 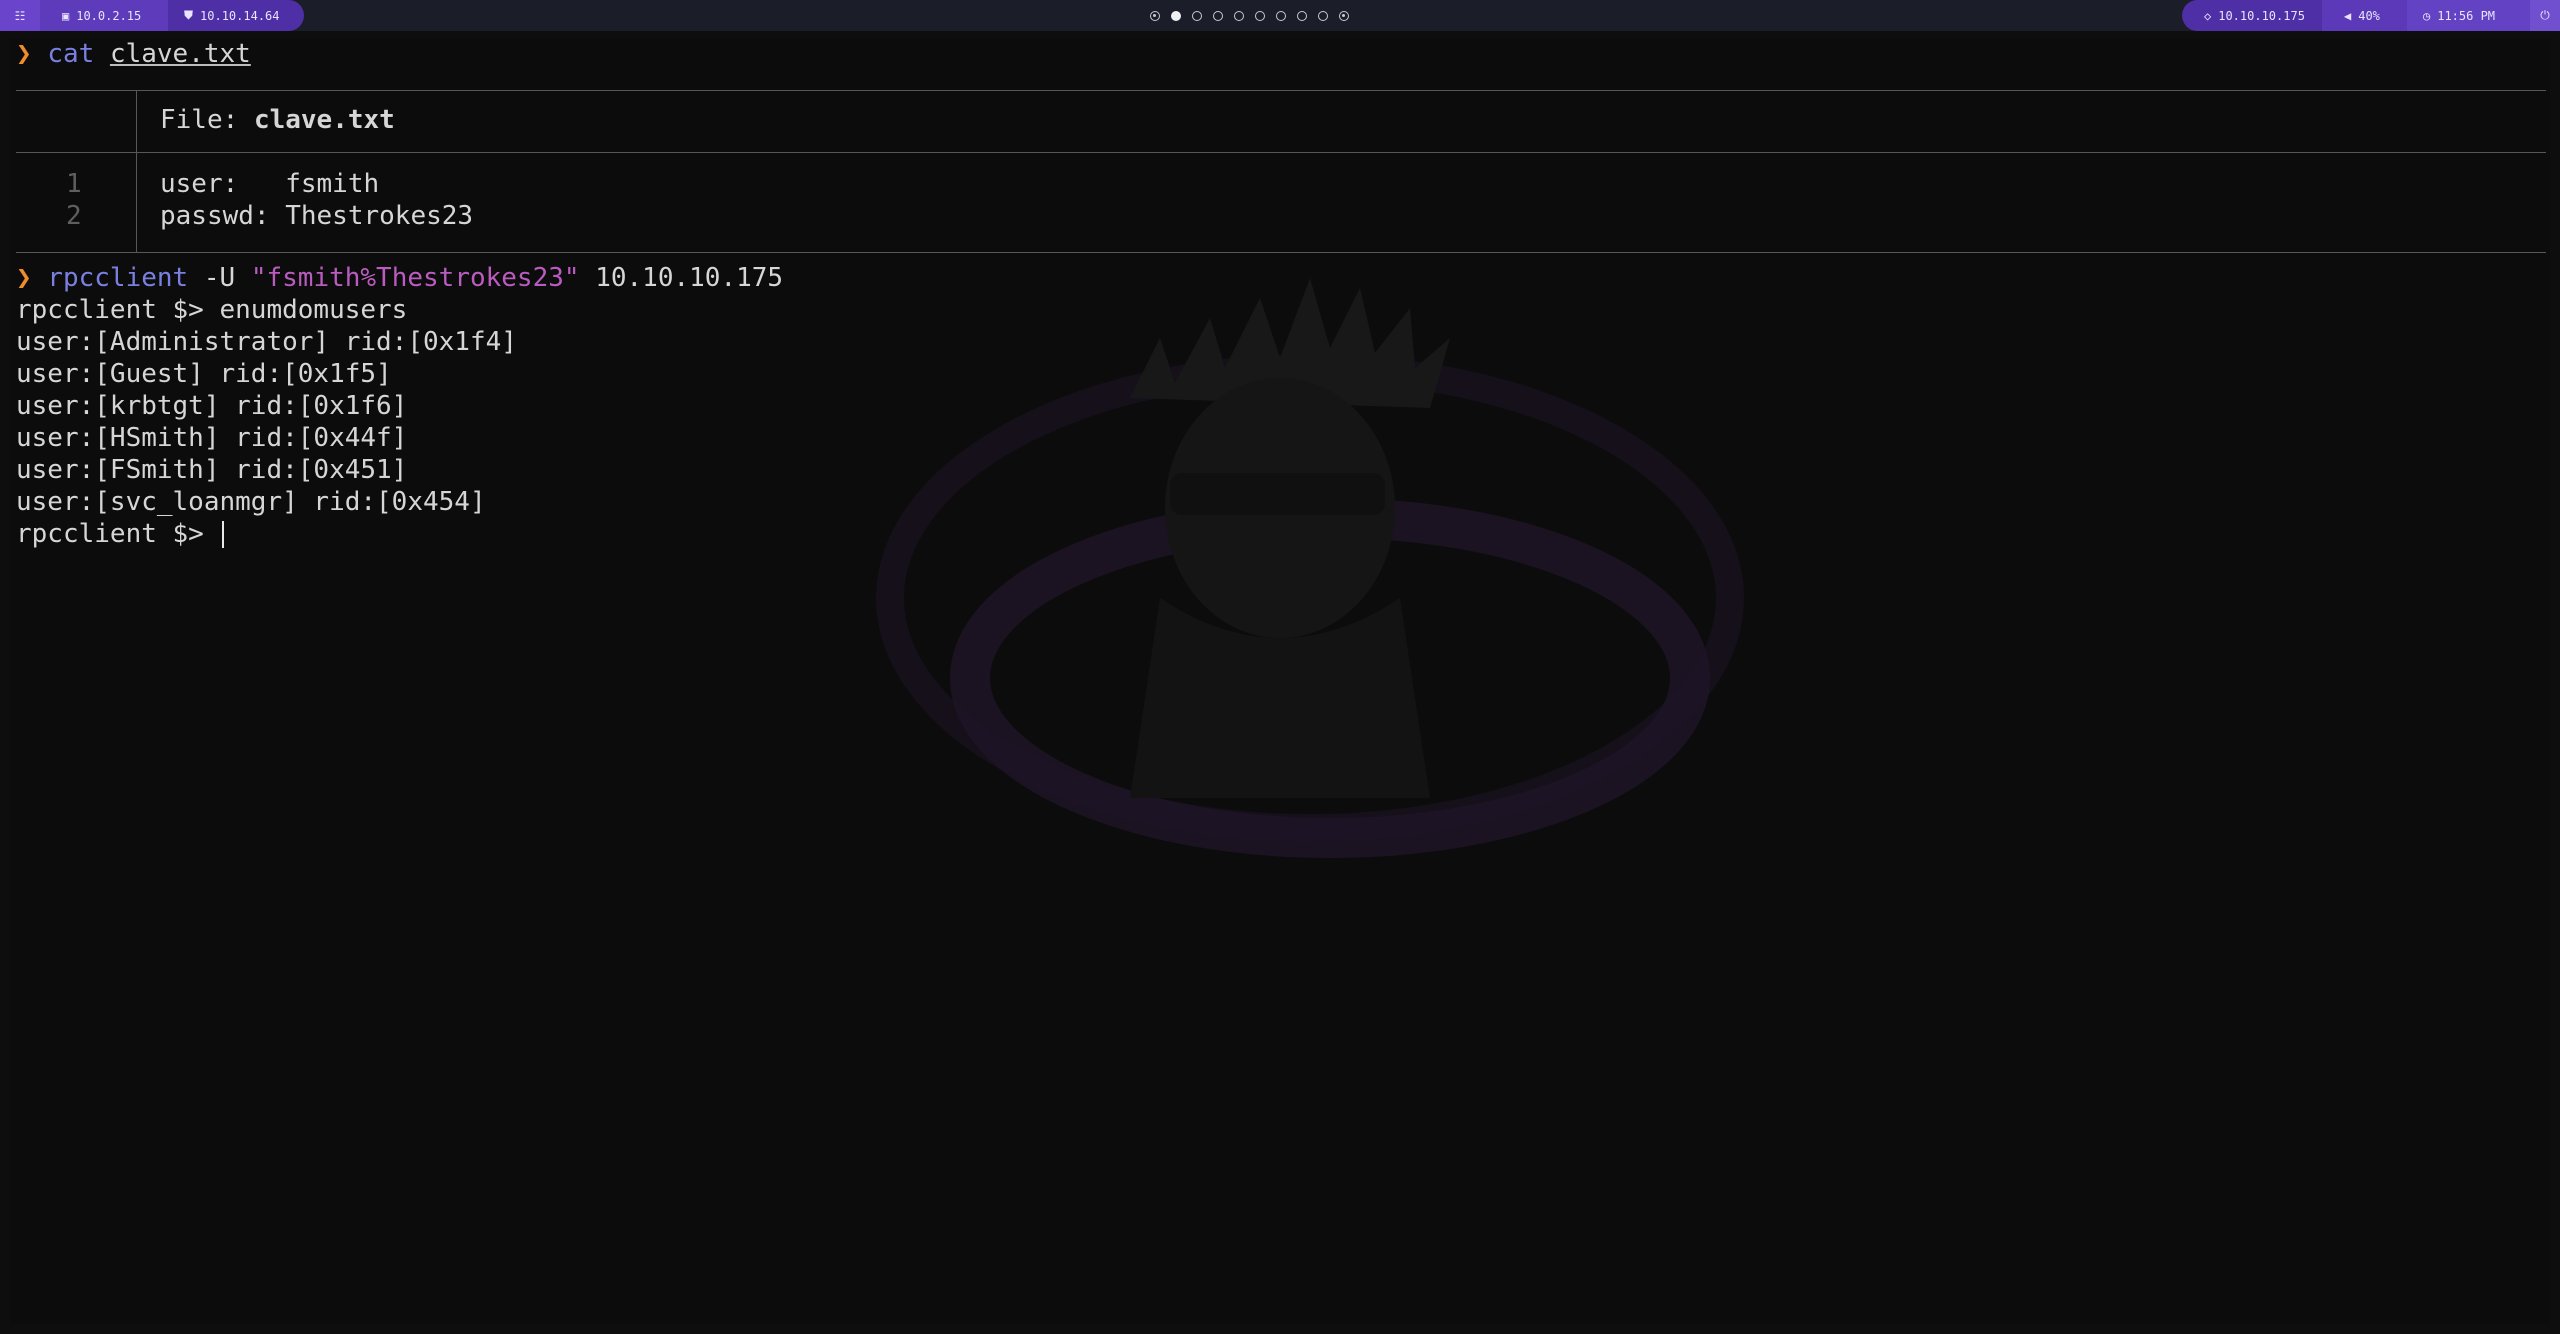 I want to click on target-ip-indicator: ◇ 10.10.10.175, so click(x=2252, y=15).